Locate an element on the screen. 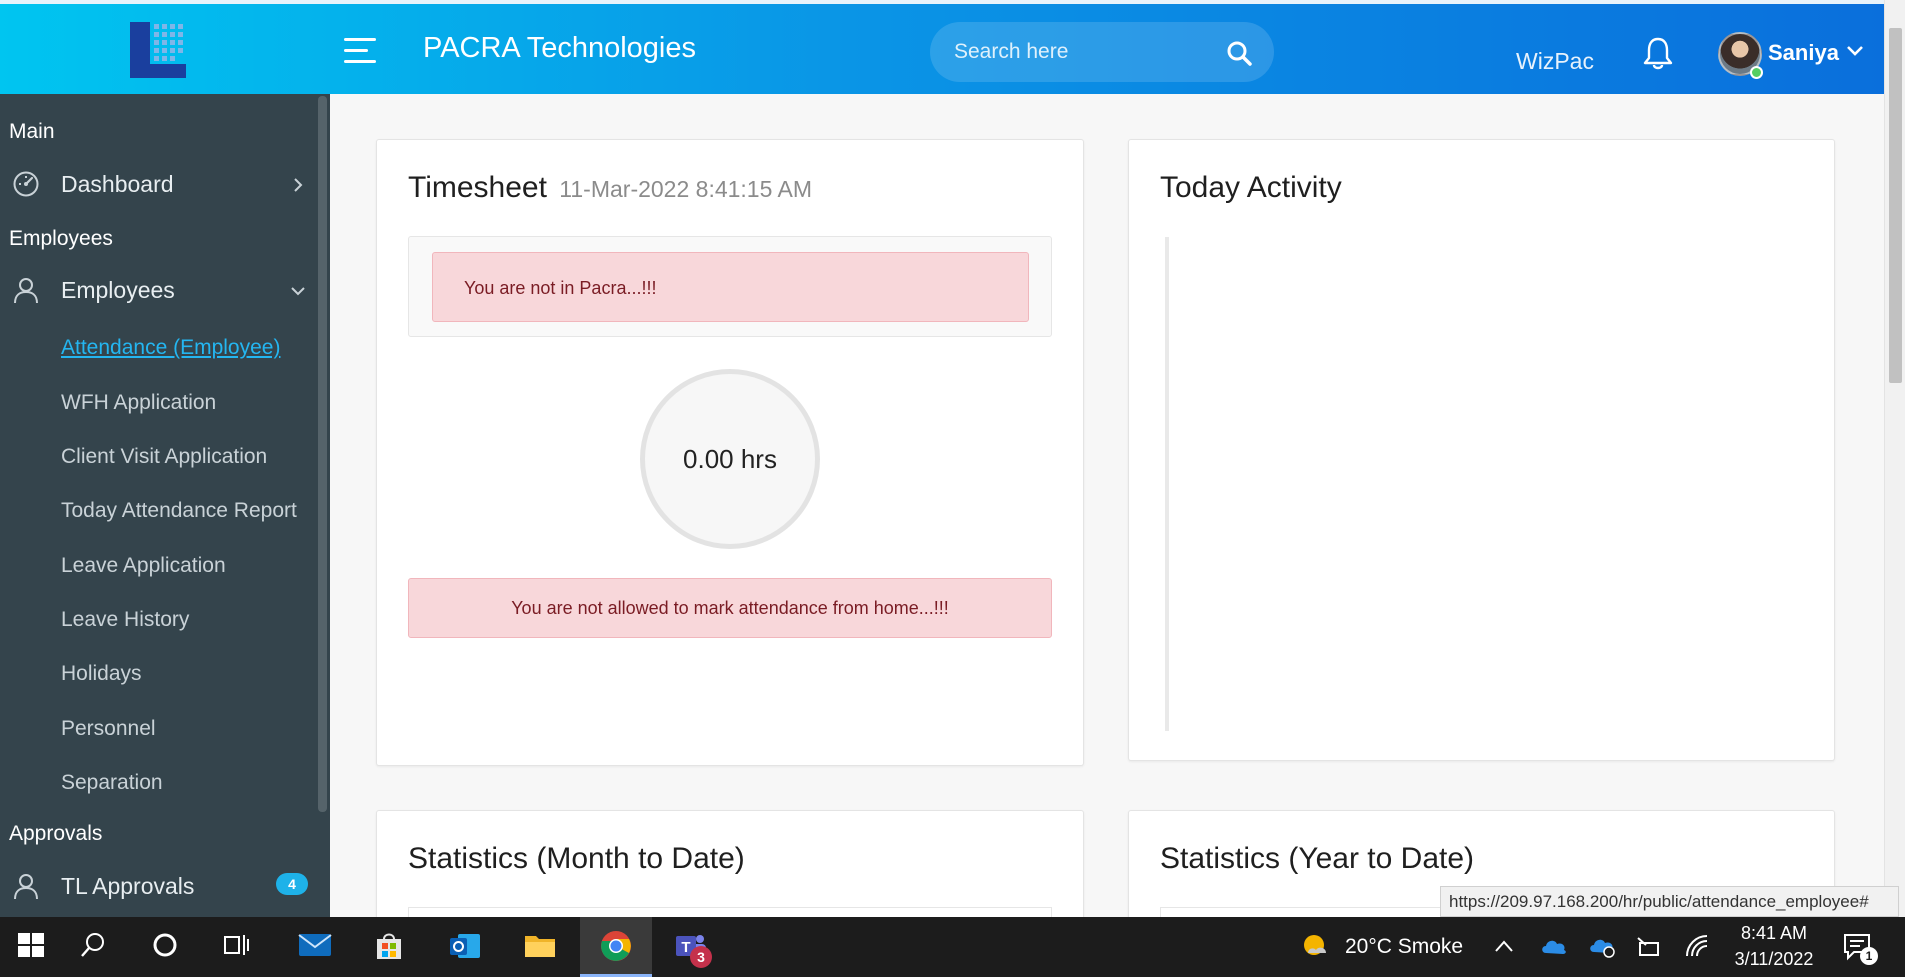  chrome-icon is located at coordinates (616, 946).